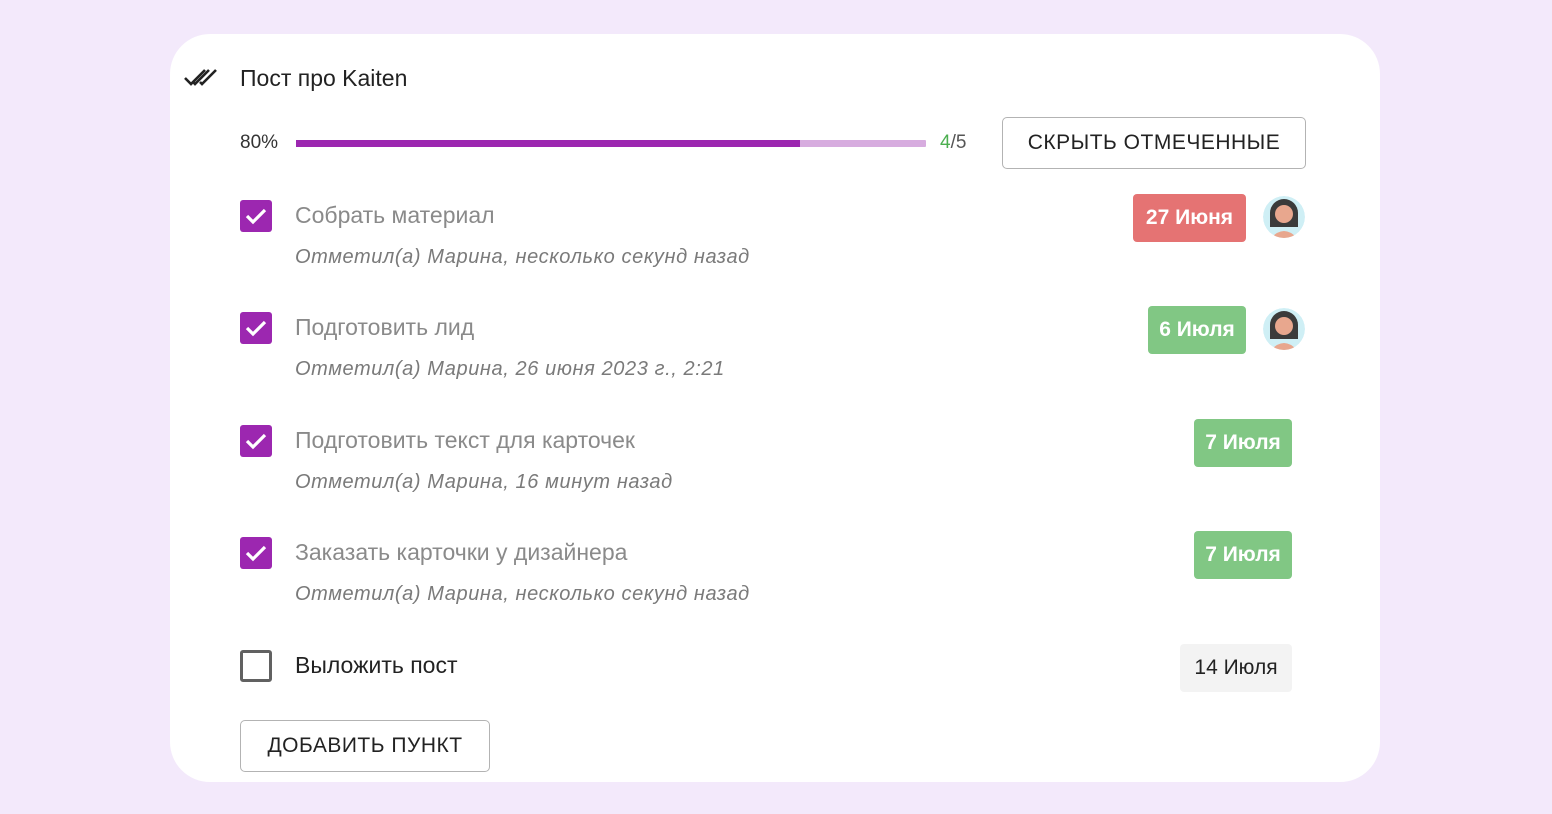 The image size is (1552, 814). I want to click on item-checked-meta: Отметил(а) Марина, 26 июня 2023 г., 2:21, so click(510, 369).